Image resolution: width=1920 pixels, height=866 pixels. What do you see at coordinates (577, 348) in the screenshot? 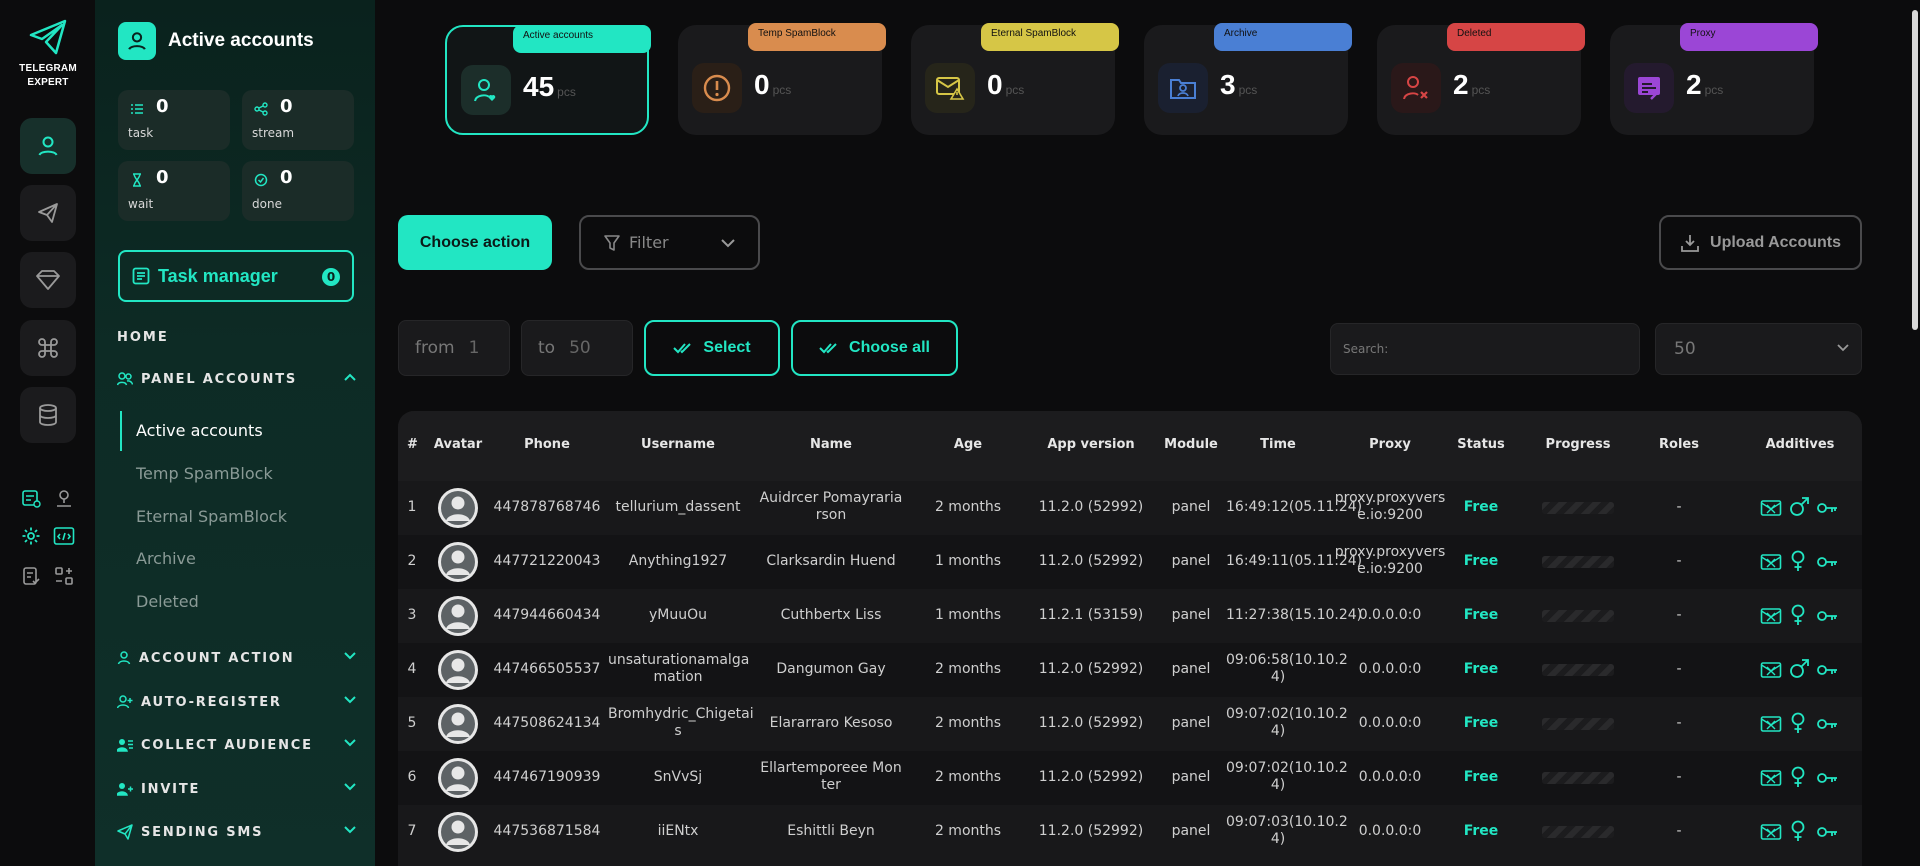
I see `range-to-input: to 50` at bounding box center [577, 348].